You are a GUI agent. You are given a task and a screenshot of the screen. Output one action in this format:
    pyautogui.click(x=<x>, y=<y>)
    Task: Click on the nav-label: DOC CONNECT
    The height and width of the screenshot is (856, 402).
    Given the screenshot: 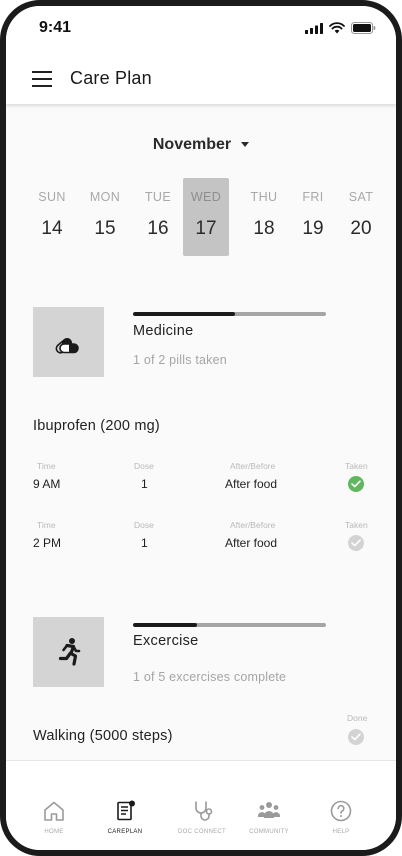 What is the action you would take?
    pyautogui.click(x=202, y=832)
    